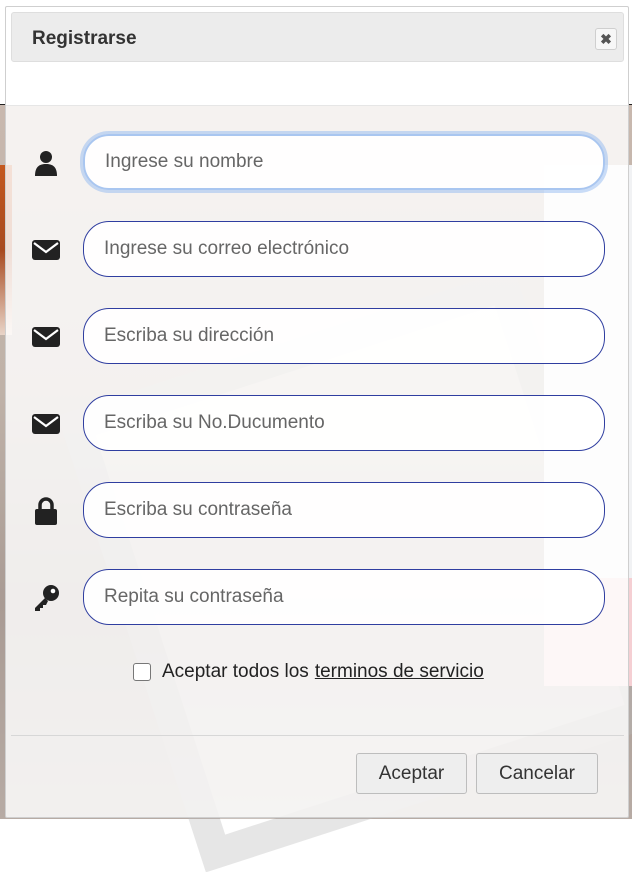  What do you see at coordinates (317, 37) in the screenshot?
I see `modal-header: Registrarse ✖` at bounding box center [317, 37].